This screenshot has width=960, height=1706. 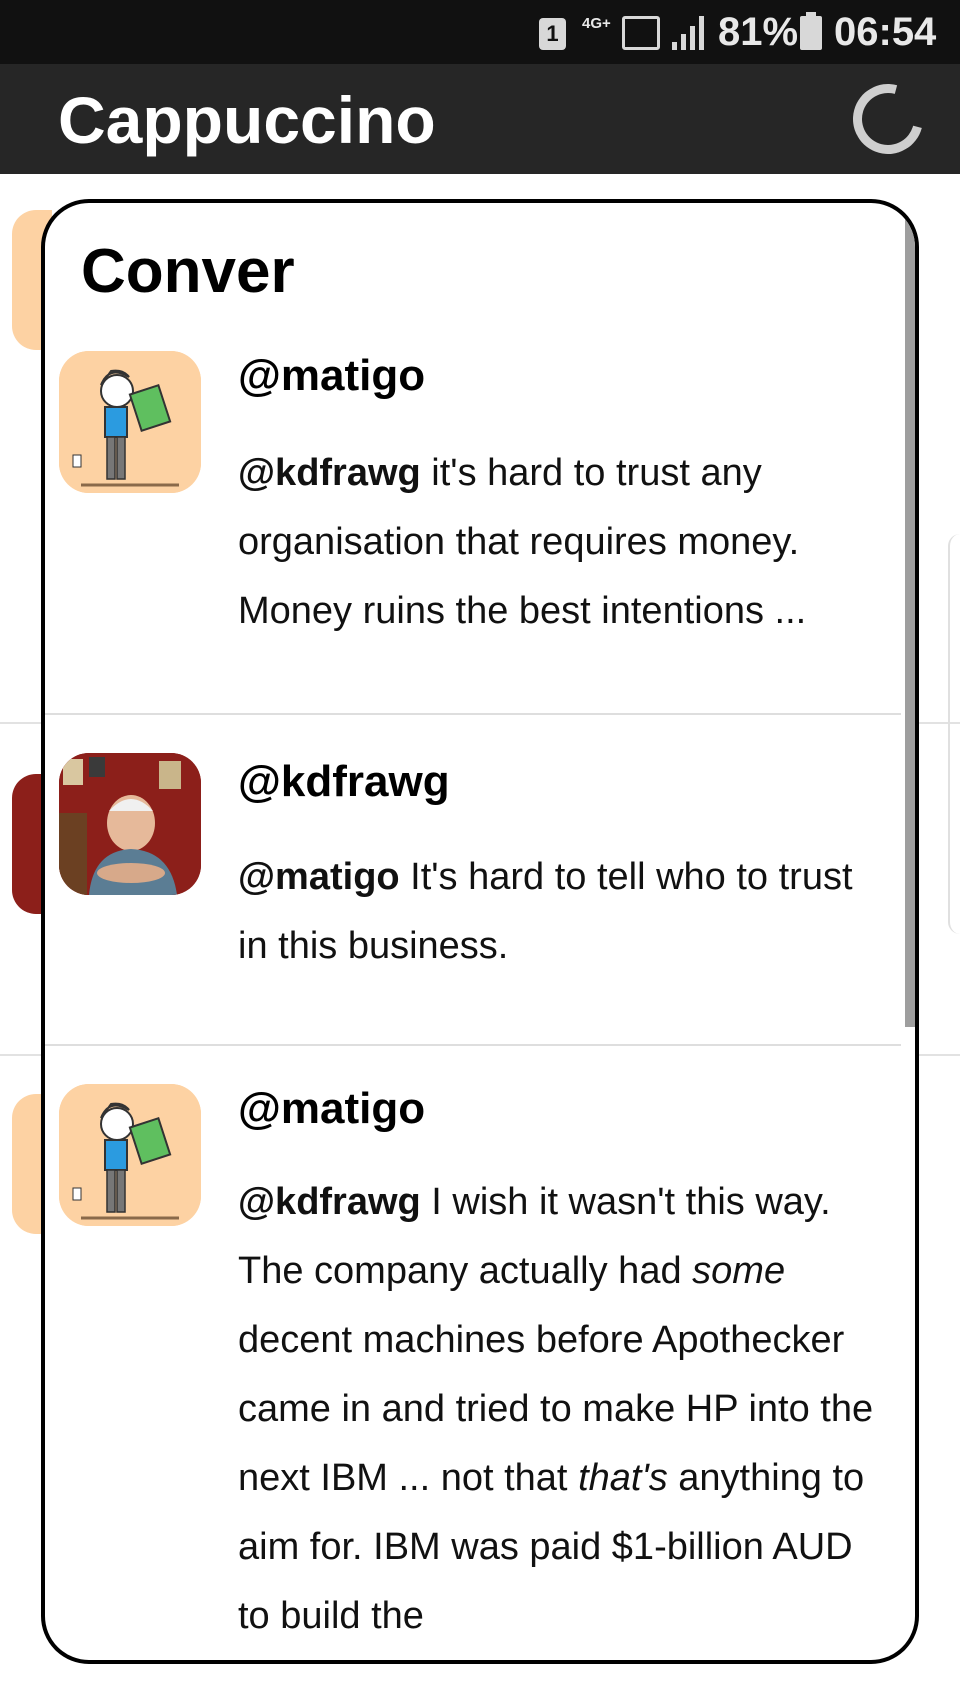 I want to click on photo-avatar, so click(x=130, y=824).